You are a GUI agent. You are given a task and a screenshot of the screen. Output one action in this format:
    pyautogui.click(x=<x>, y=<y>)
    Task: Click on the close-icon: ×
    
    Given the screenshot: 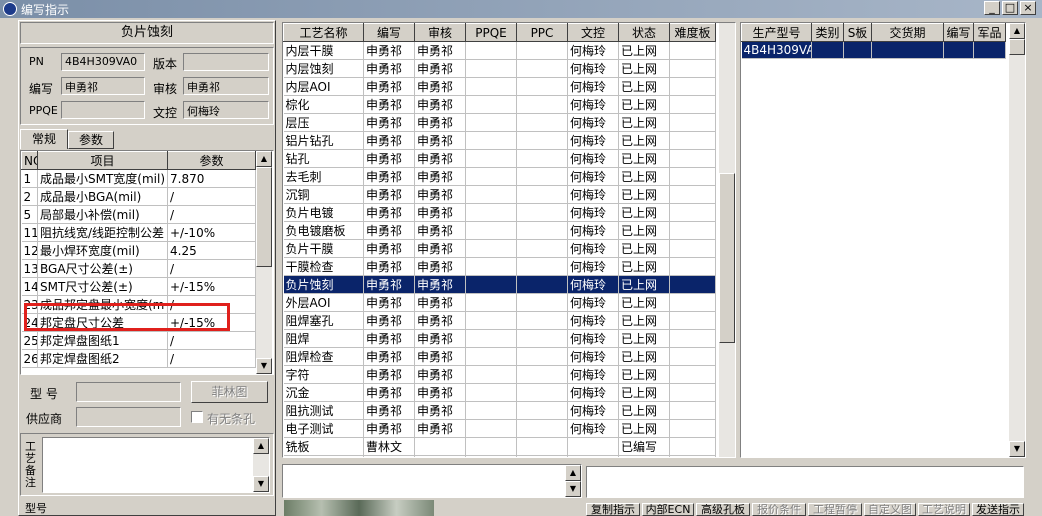 What is the action you would take?
    pyautogui.click(x=1028, y=8)
    